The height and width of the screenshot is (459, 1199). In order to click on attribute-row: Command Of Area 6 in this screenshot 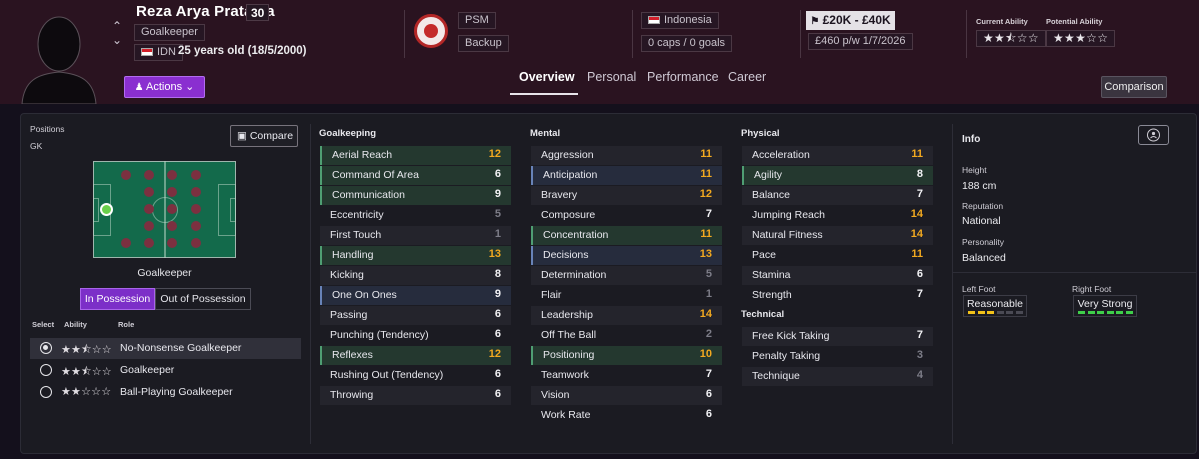, I will do `click(415, 175)`.